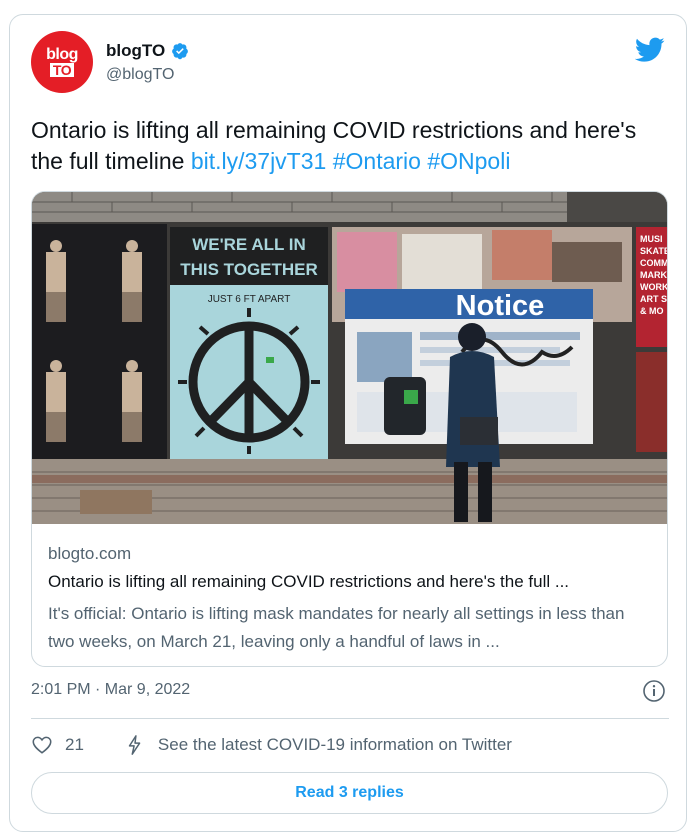 This screenshot has width=696, height=837. I want to click on author-name: blogTO, so click(135, 51).